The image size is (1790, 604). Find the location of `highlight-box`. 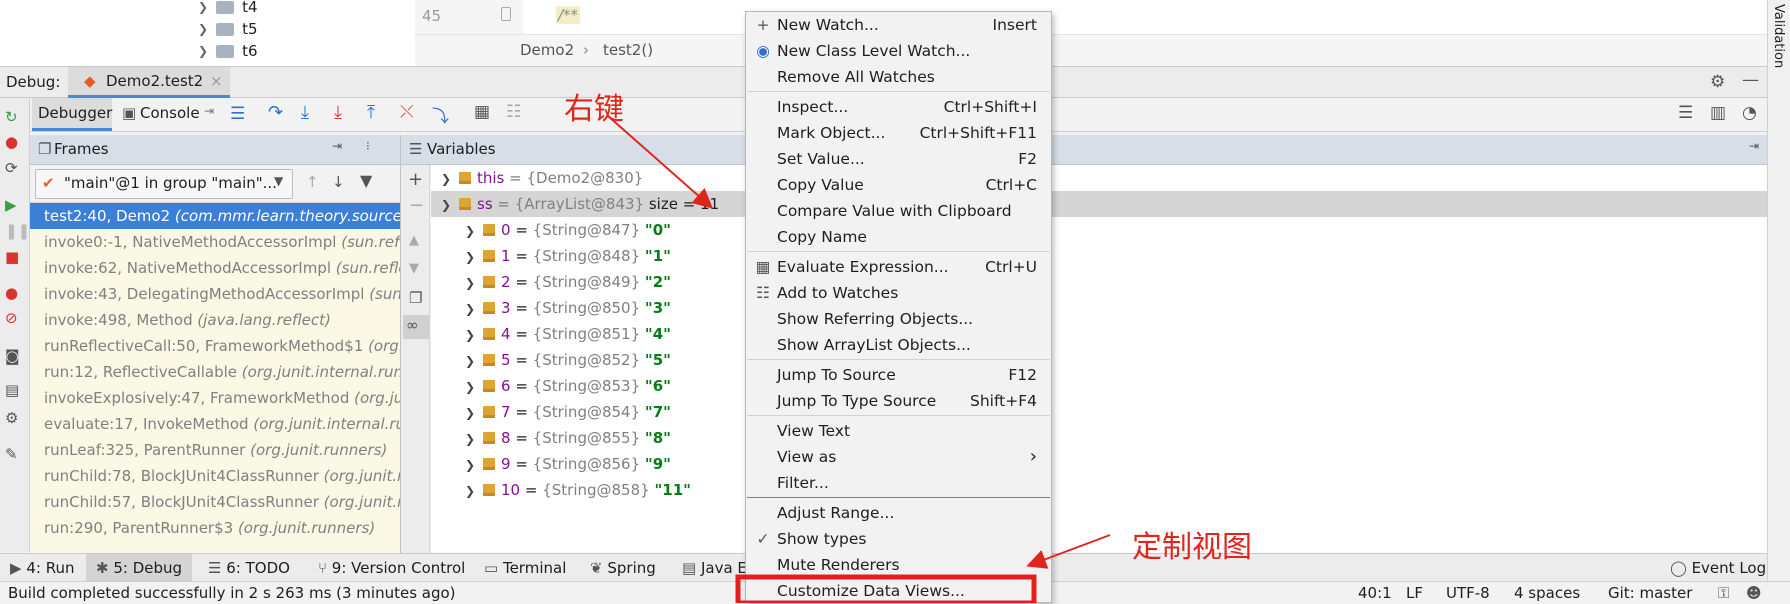

highlight-box is located at coordinates (886, 588).